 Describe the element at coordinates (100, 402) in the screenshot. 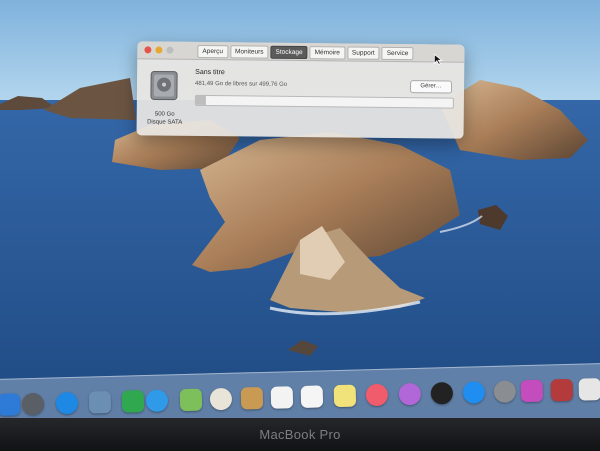

I see `preview-icon` at that location.